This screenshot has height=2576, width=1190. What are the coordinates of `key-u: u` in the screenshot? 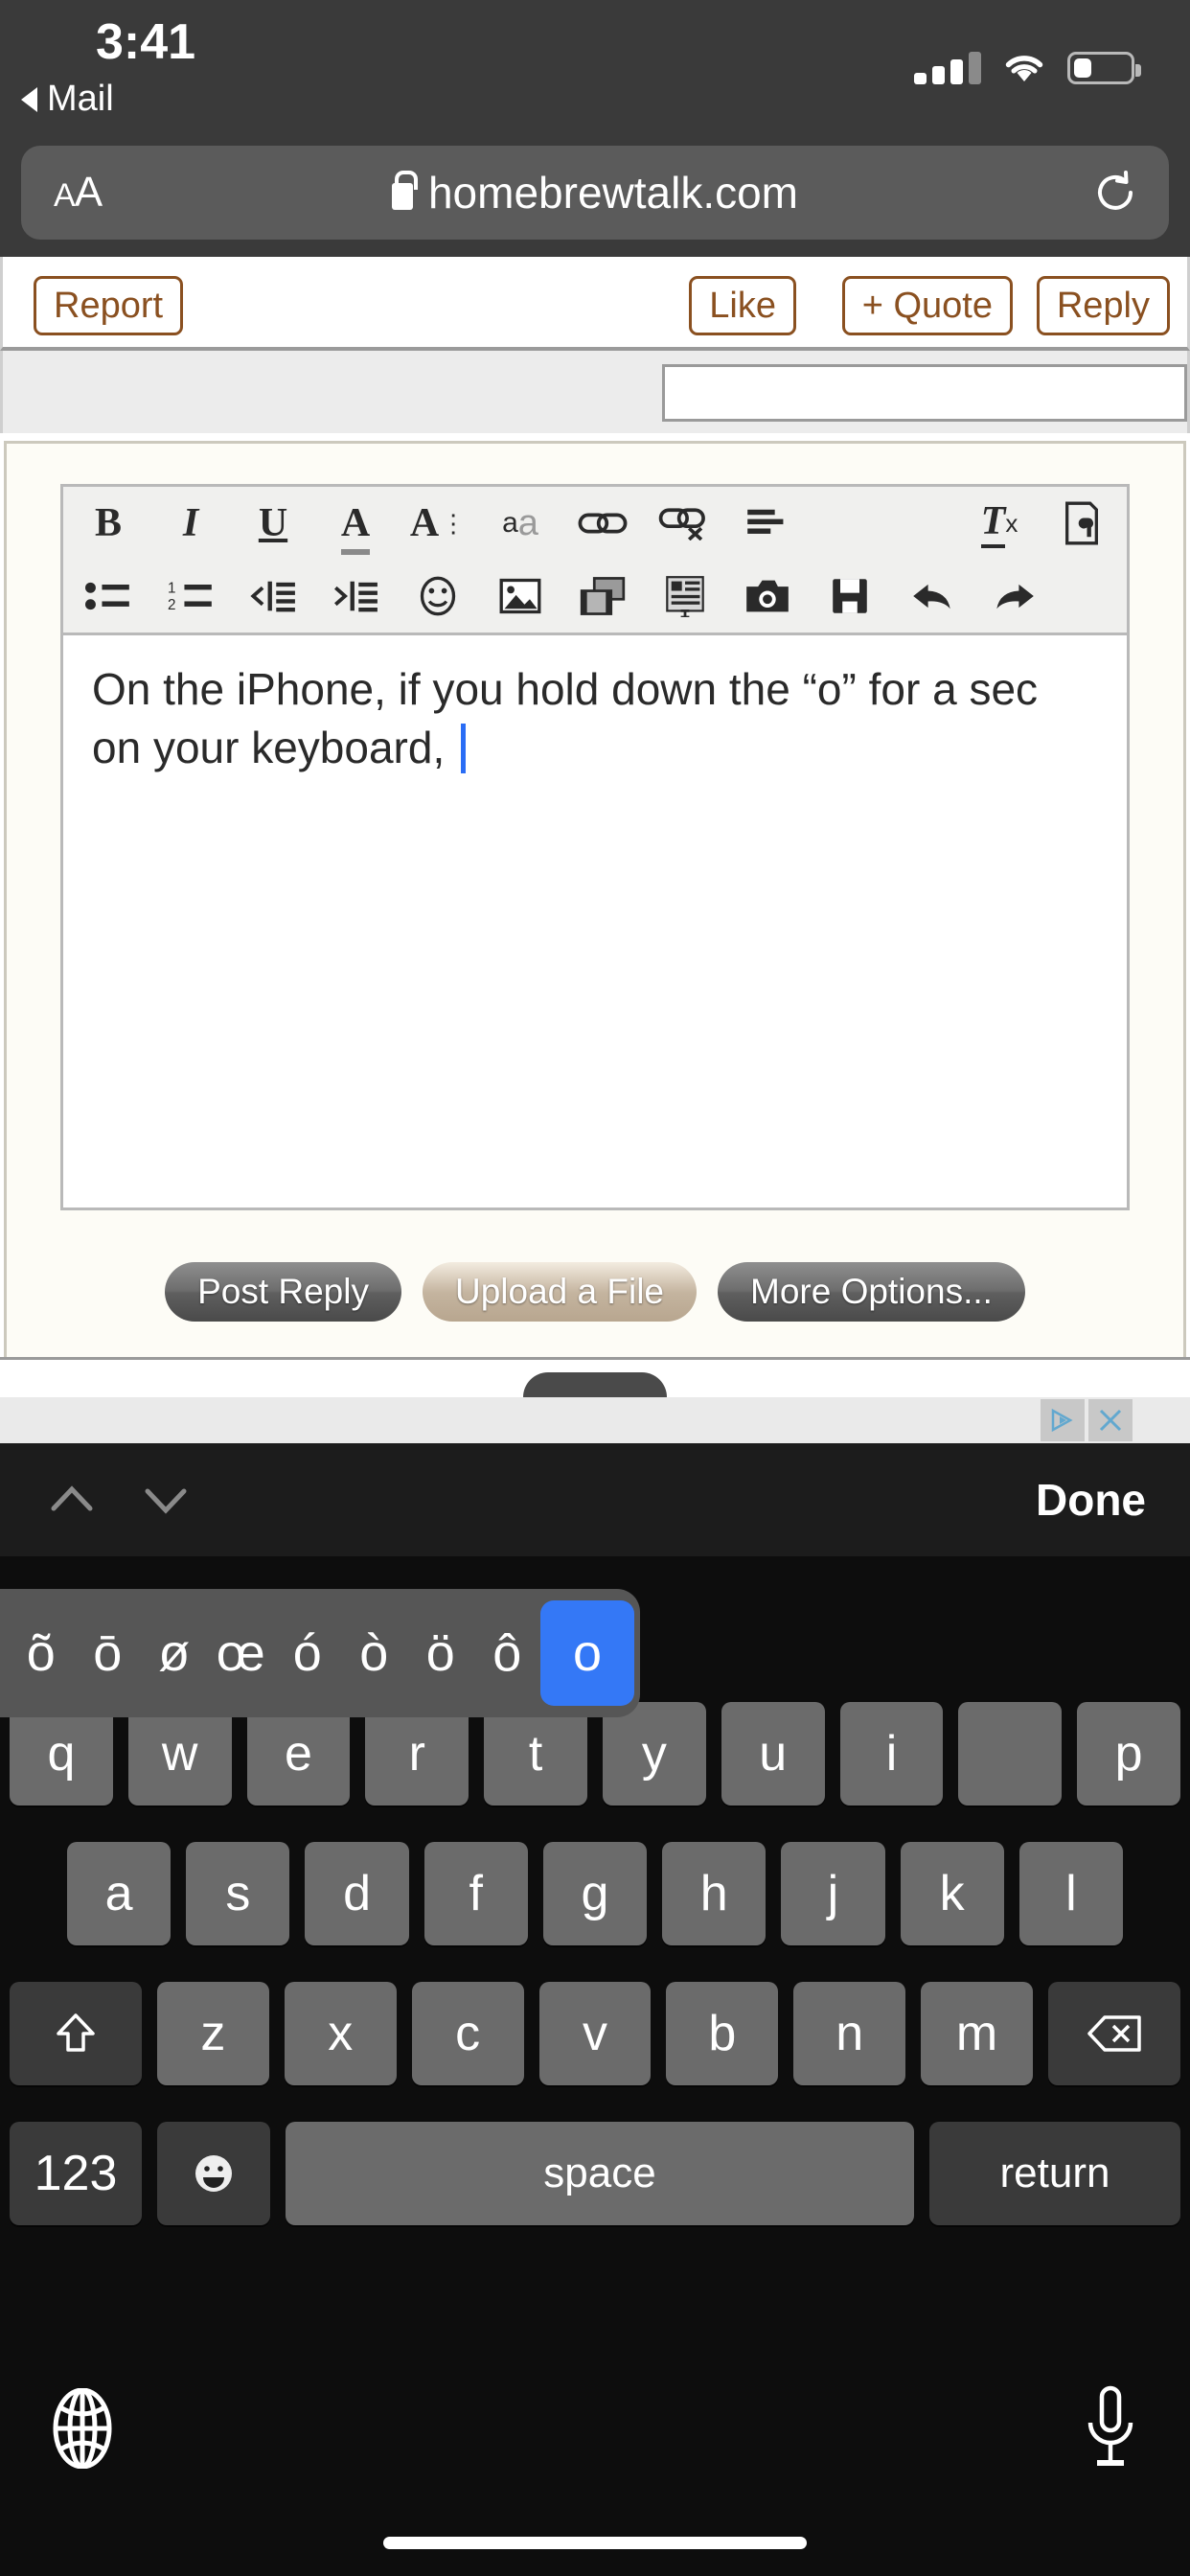 It's located at (773, 1754).